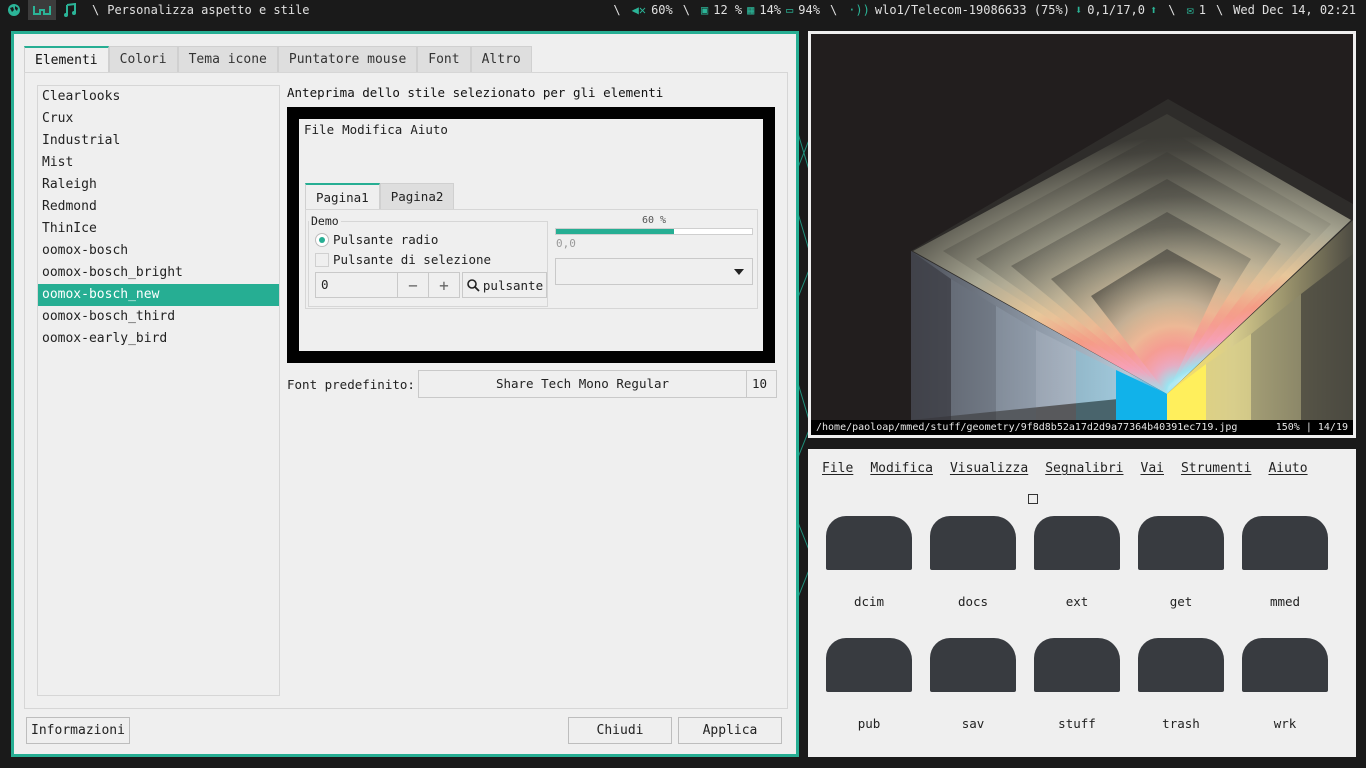  Describe the element at coordinates (158, 295) in the screenshot. I see `theme-item-selected: oomox-bosch_new` at that location.